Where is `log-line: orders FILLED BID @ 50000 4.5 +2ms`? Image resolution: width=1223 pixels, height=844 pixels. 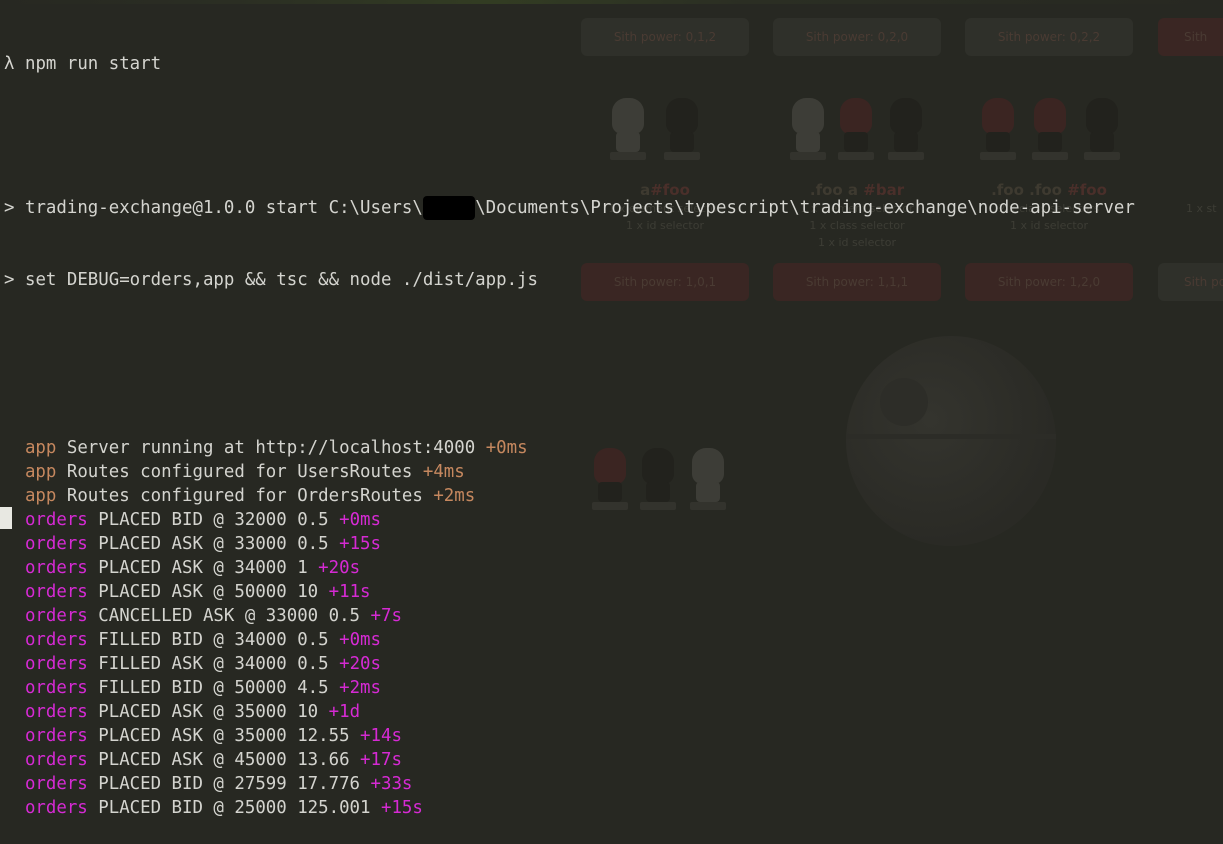 log-line: orders FILLED BID @ 50000 4.5 +2ms is located at coordinates (569, 688).